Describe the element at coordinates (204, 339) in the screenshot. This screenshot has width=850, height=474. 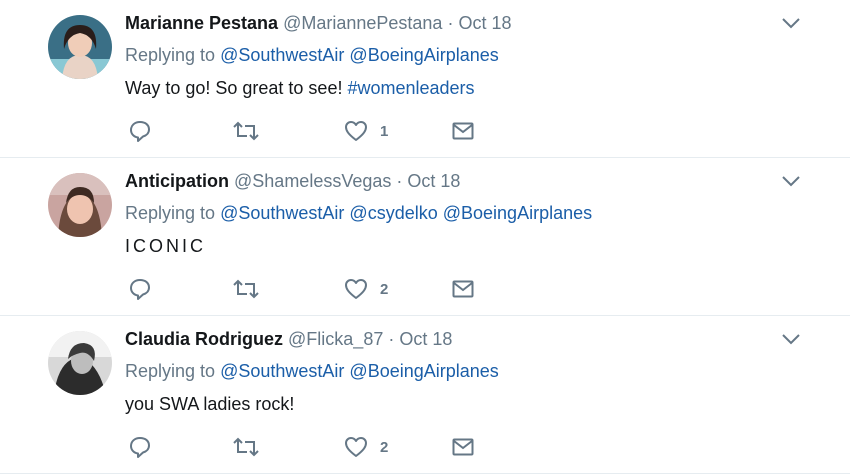
I see `display-name: Claudia Rodriguez` at that location.